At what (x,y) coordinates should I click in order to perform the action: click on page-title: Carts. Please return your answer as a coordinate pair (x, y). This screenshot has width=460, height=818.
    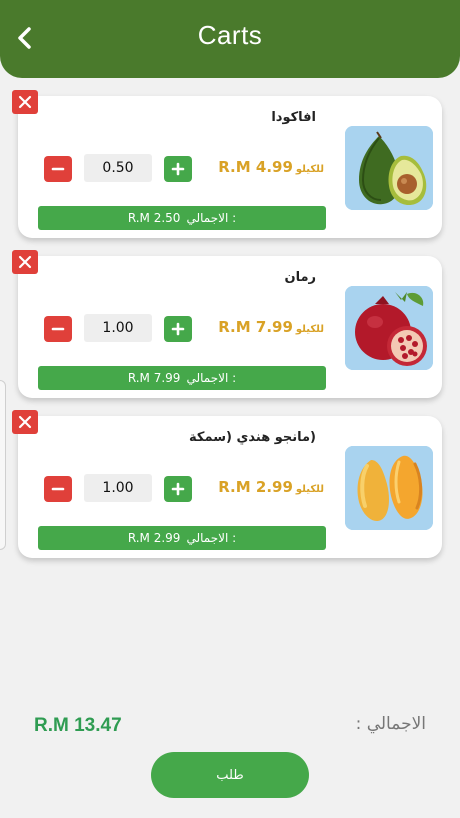
    Looking at the image, I should click on (230, 35).